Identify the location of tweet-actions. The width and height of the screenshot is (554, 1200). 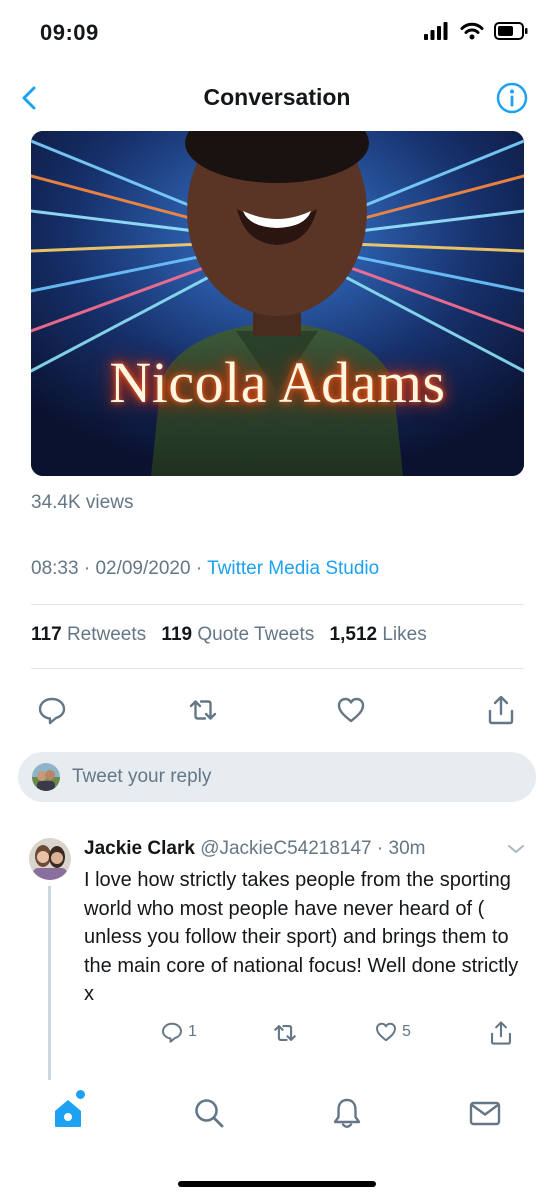
(277, 710).